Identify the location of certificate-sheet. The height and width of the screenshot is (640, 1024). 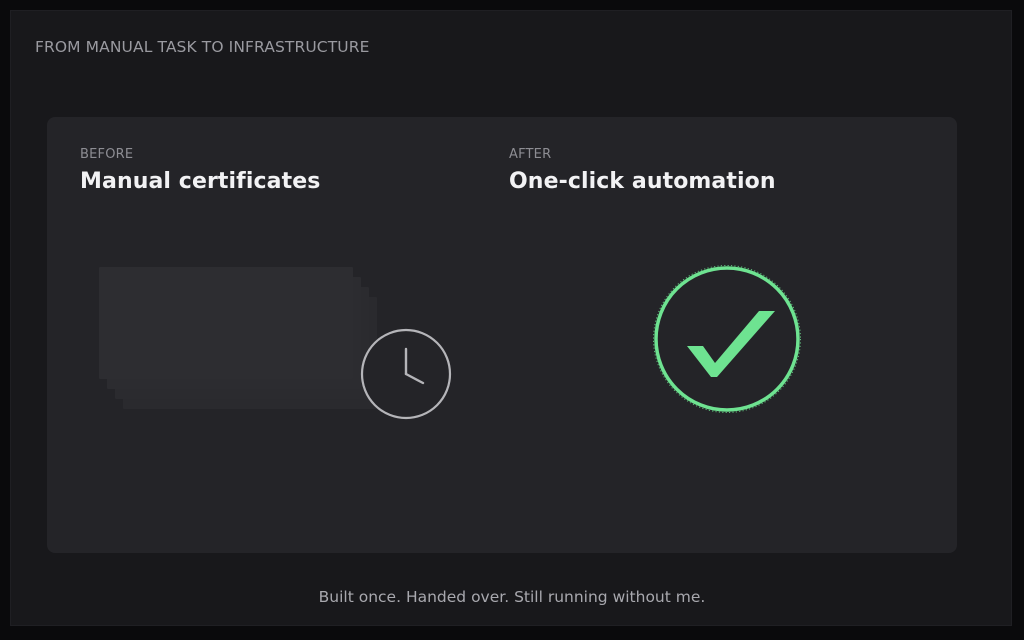
(226, 323).